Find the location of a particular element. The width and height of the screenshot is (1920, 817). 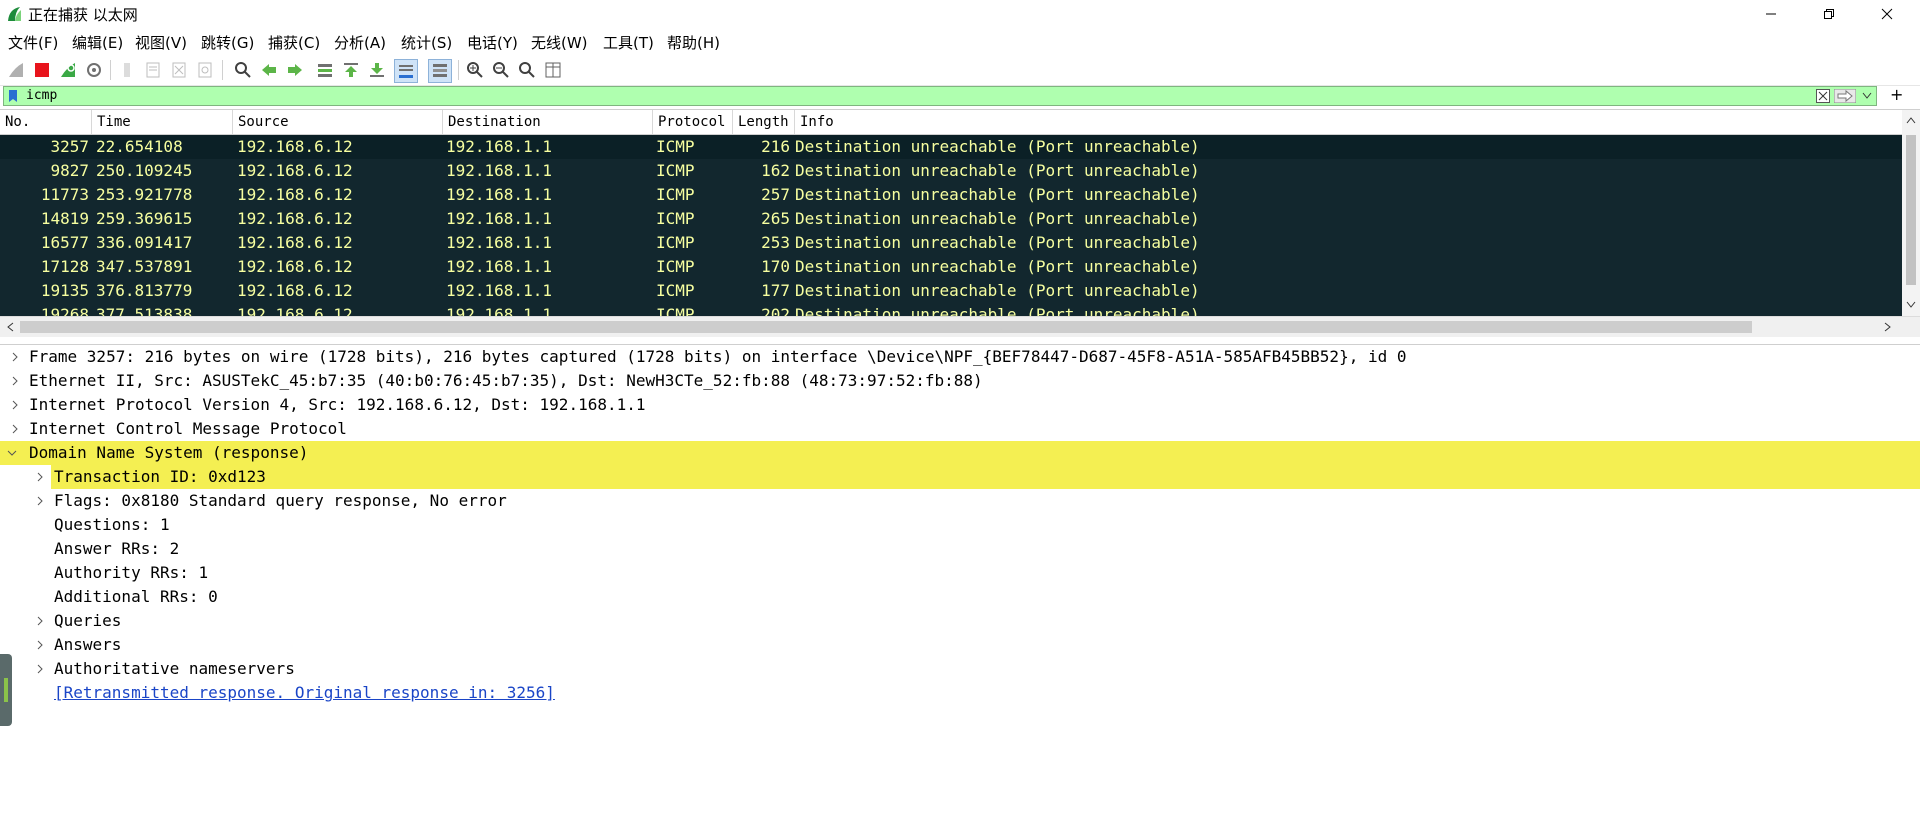

column-header-length: Length is located at coordinates (764, 122).